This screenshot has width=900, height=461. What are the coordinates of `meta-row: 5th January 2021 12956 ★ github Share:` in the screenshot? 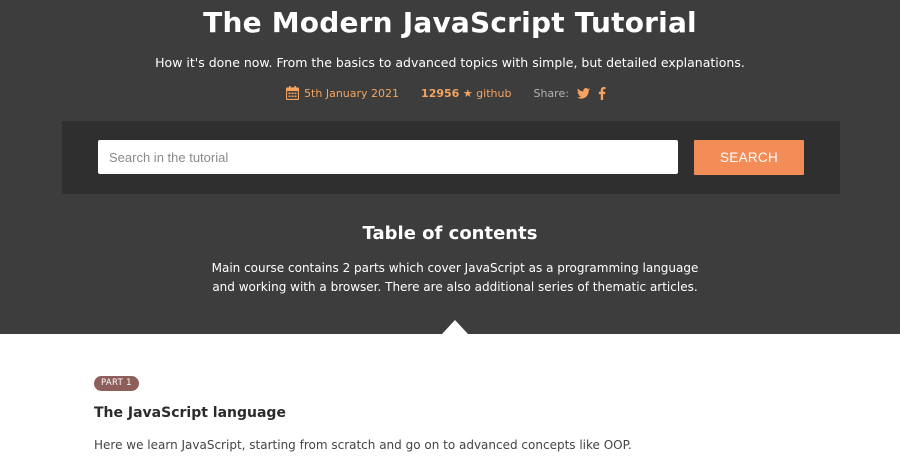 It's located at (450, 93).